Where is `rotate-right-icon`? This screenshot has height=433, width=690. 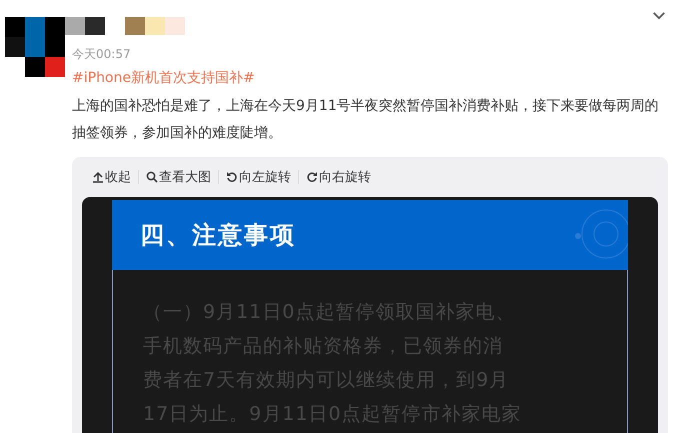 rotate-right-icon is located at coordinates (312, 177).